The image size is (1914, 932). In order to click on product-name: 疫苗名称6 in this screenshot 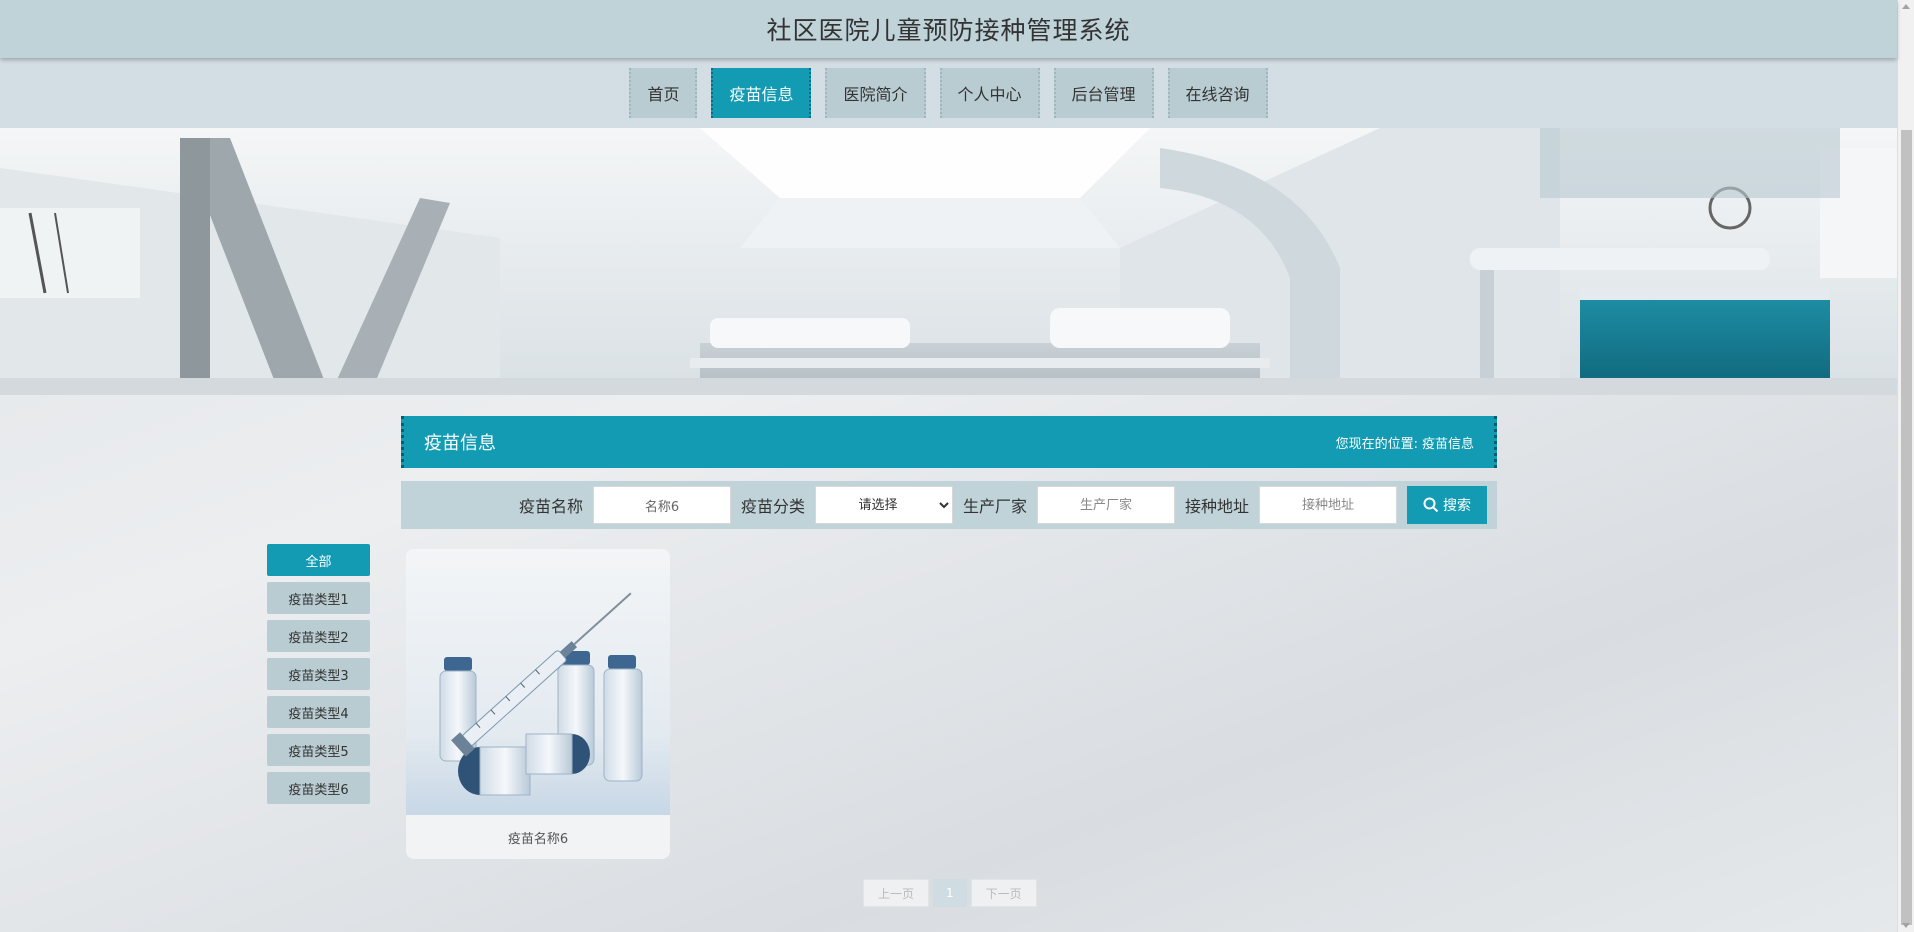, I will do `click(538, 837)`.